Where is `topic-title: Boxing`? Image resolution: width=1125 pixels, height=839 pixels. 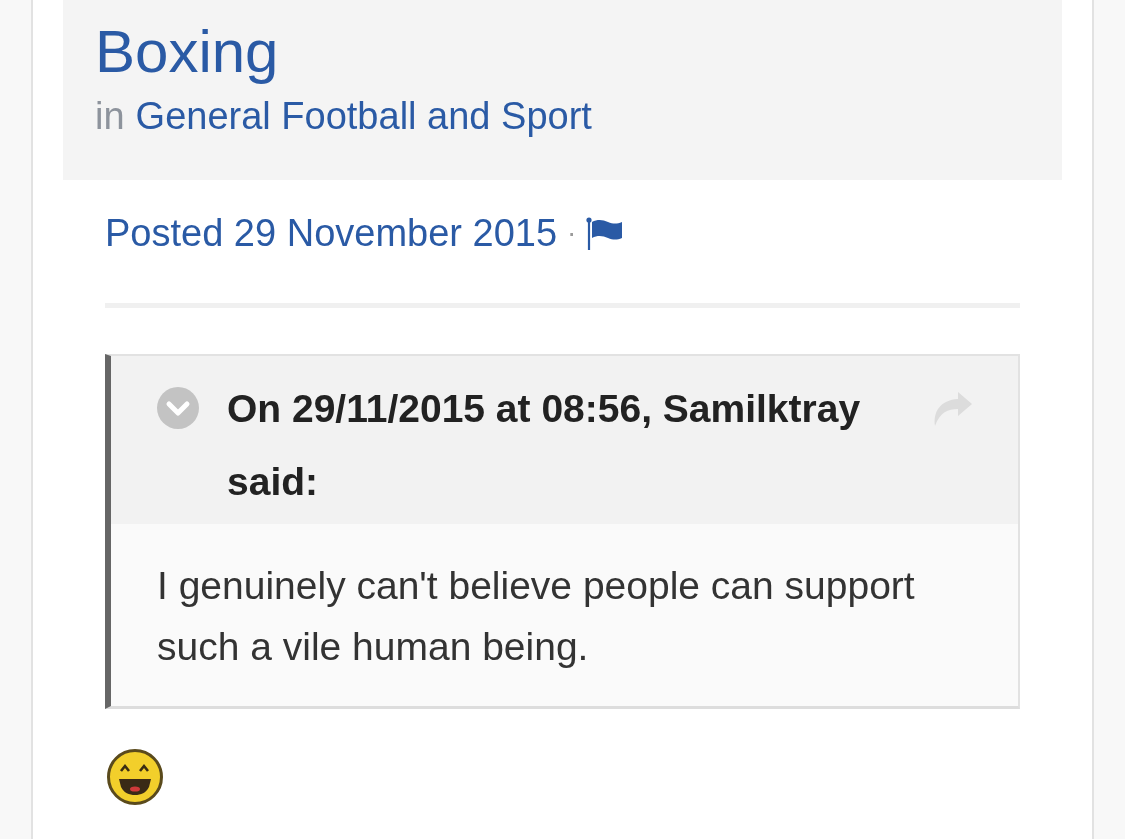
topic-title: Boxing is located at coordinates (187, 52).